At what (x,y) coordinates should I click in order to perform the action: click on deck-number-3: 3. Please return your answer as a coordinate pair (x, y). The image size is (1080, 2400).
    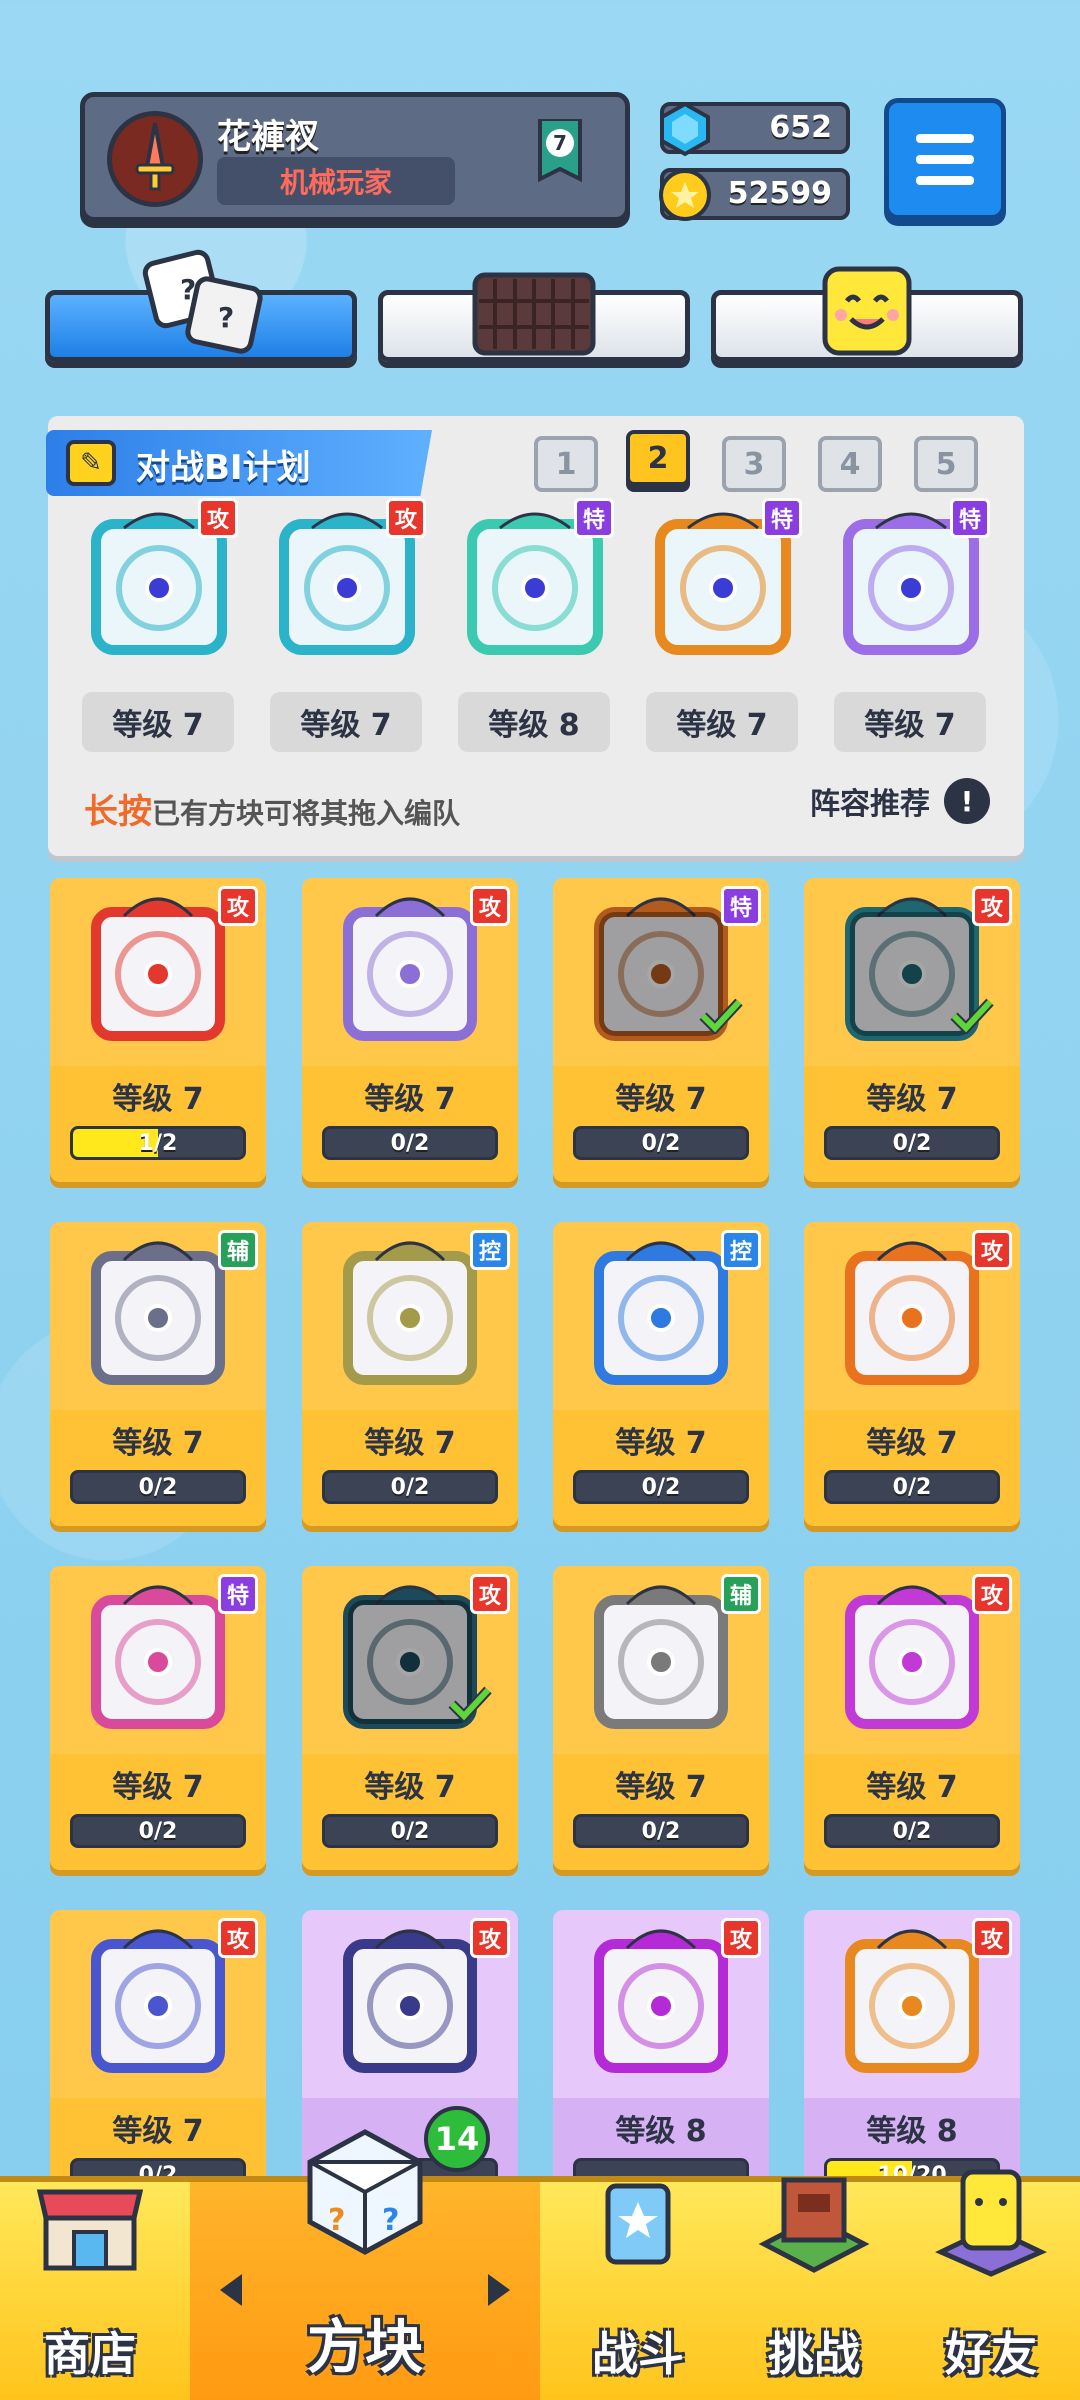
    Looking at the image, I should click on (754, 464).